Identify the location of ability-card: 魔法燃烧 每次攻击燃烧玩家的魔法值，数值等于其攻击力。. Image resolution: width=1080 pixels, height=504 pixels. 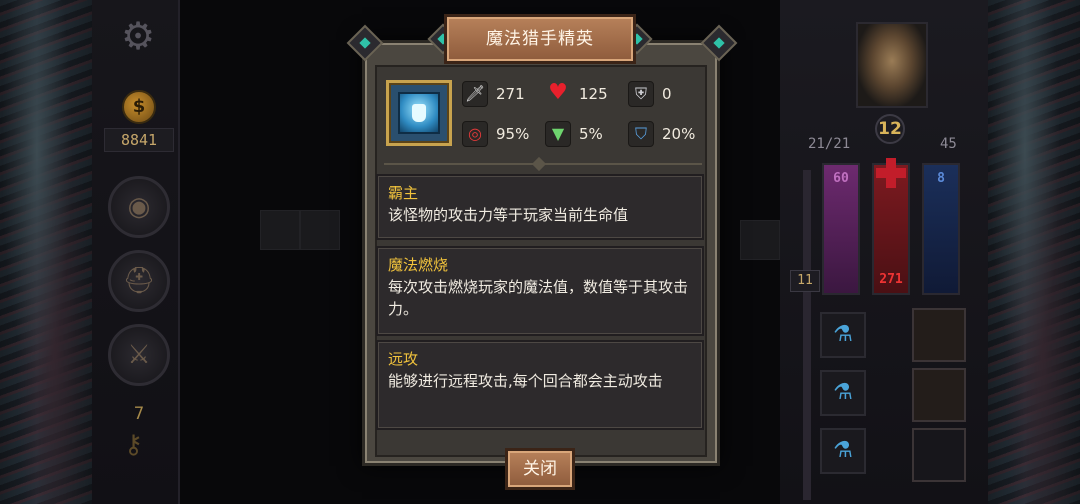
(540, 291).